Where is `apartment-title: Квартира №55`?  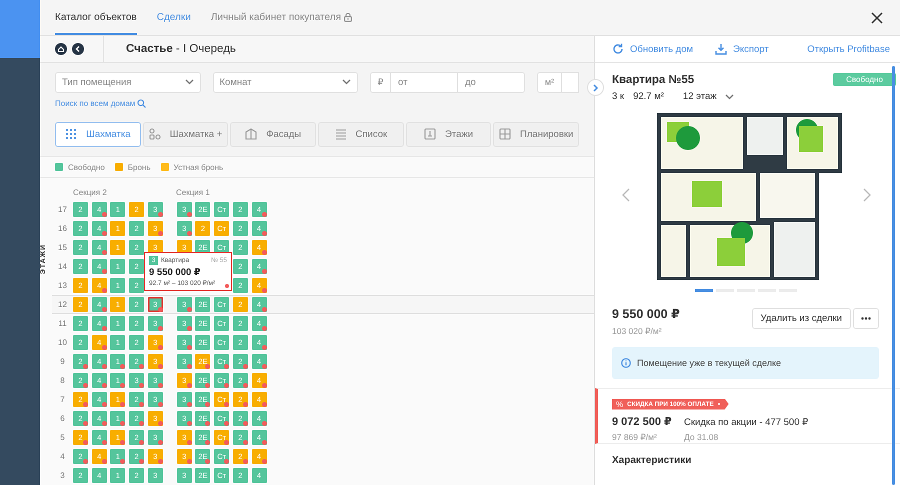 apartment-title: Квартира №55 is located at coordinates (653, 80).